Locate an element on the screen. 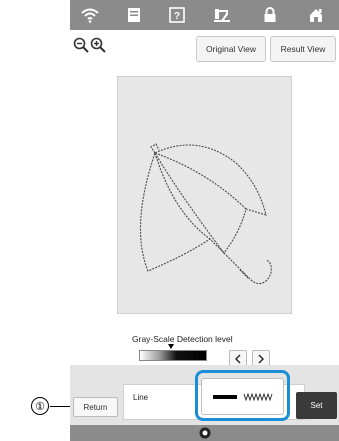  needle-position-icon is located at coordinates (205, 433).